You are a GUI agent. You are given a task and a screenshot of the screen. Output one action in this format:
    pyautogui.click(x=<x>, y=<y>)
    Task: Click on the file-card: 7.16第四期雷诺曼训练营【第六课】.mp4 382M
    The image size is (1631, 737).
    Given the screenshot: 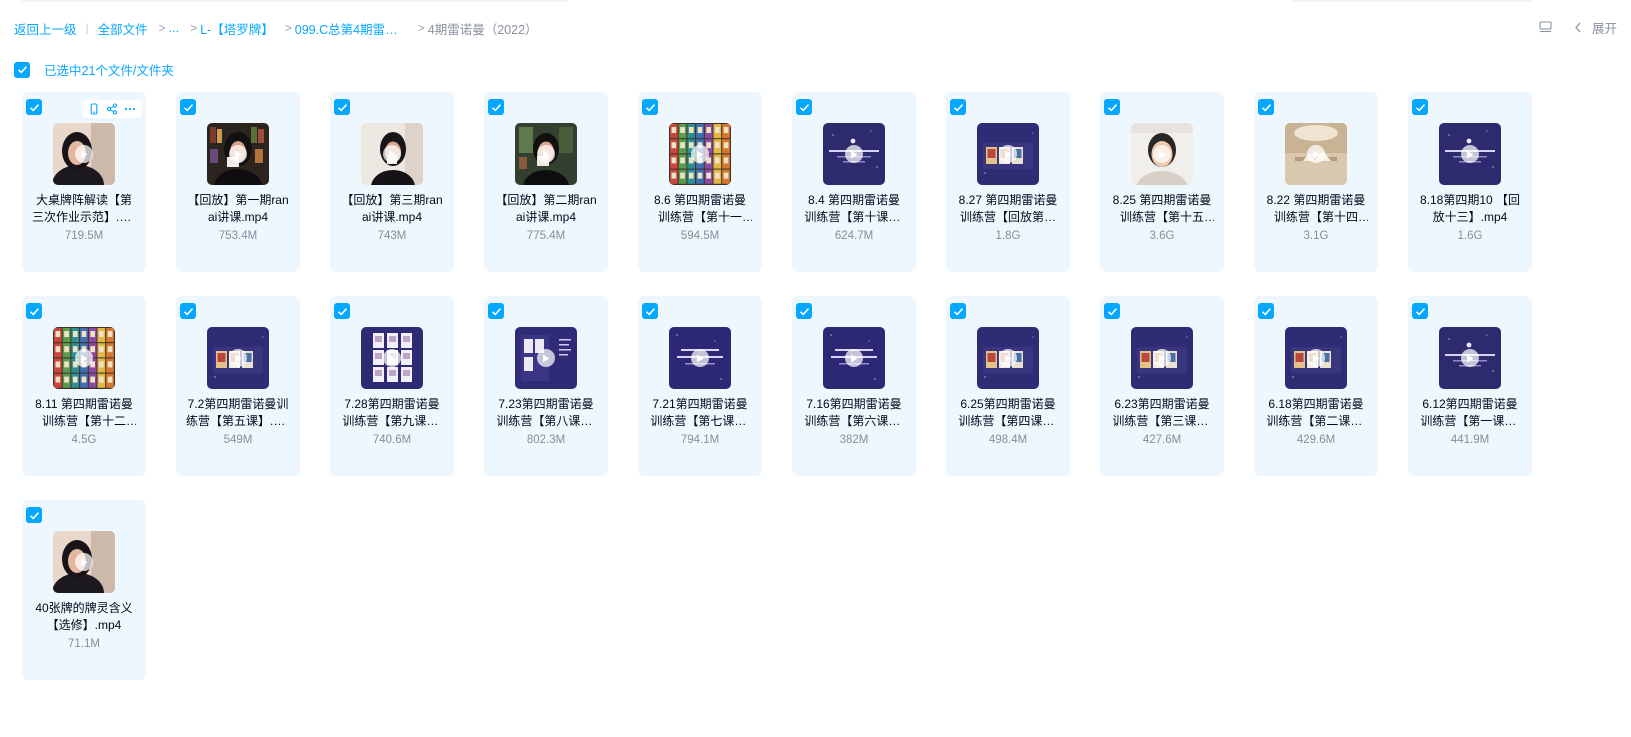 What is the action you would take?
    pyautogui.click(x=854, y=386)
    